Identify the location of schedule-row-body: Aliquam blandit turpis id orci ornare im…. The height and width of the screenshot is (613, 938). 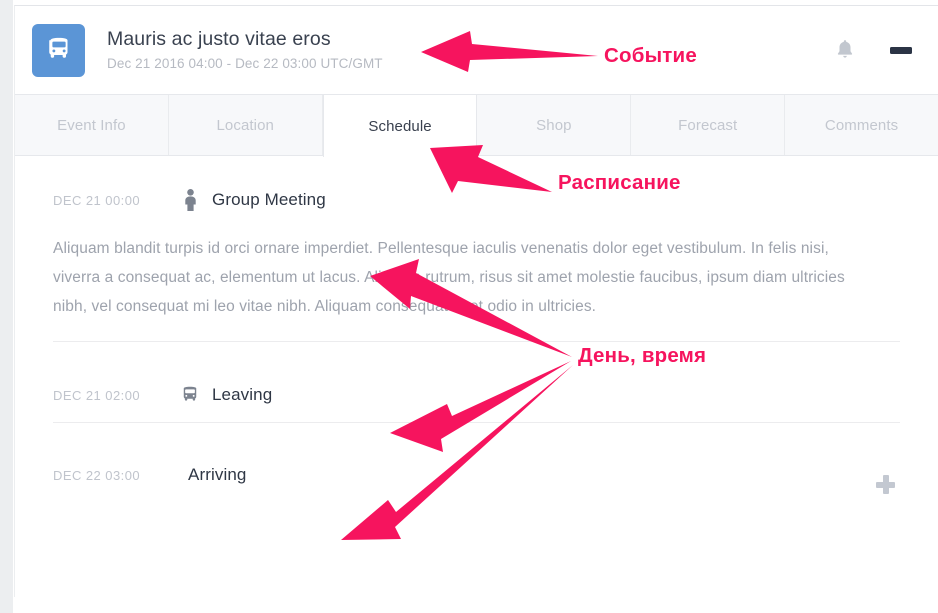
(449, 277).